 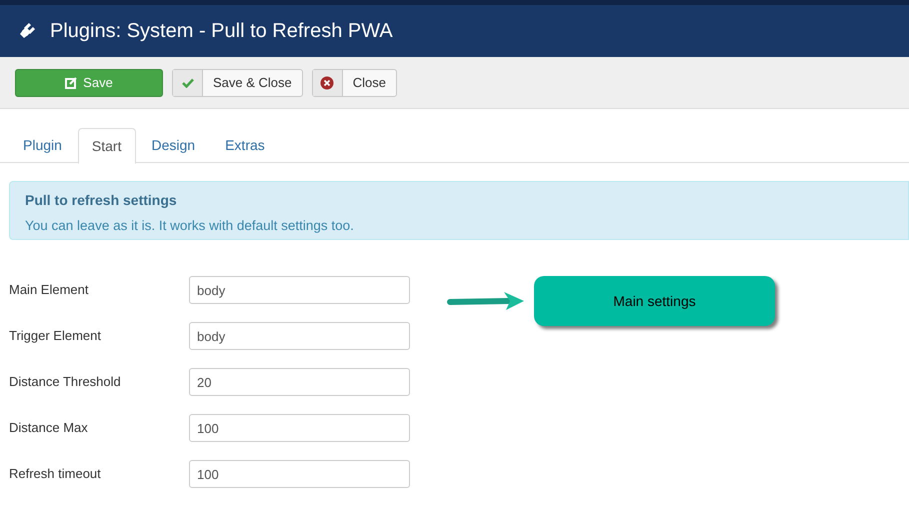 What do you see at coordinates (245, 145) in the screenshot?
I see `tab: Extras` at bounding box center [245, 145].